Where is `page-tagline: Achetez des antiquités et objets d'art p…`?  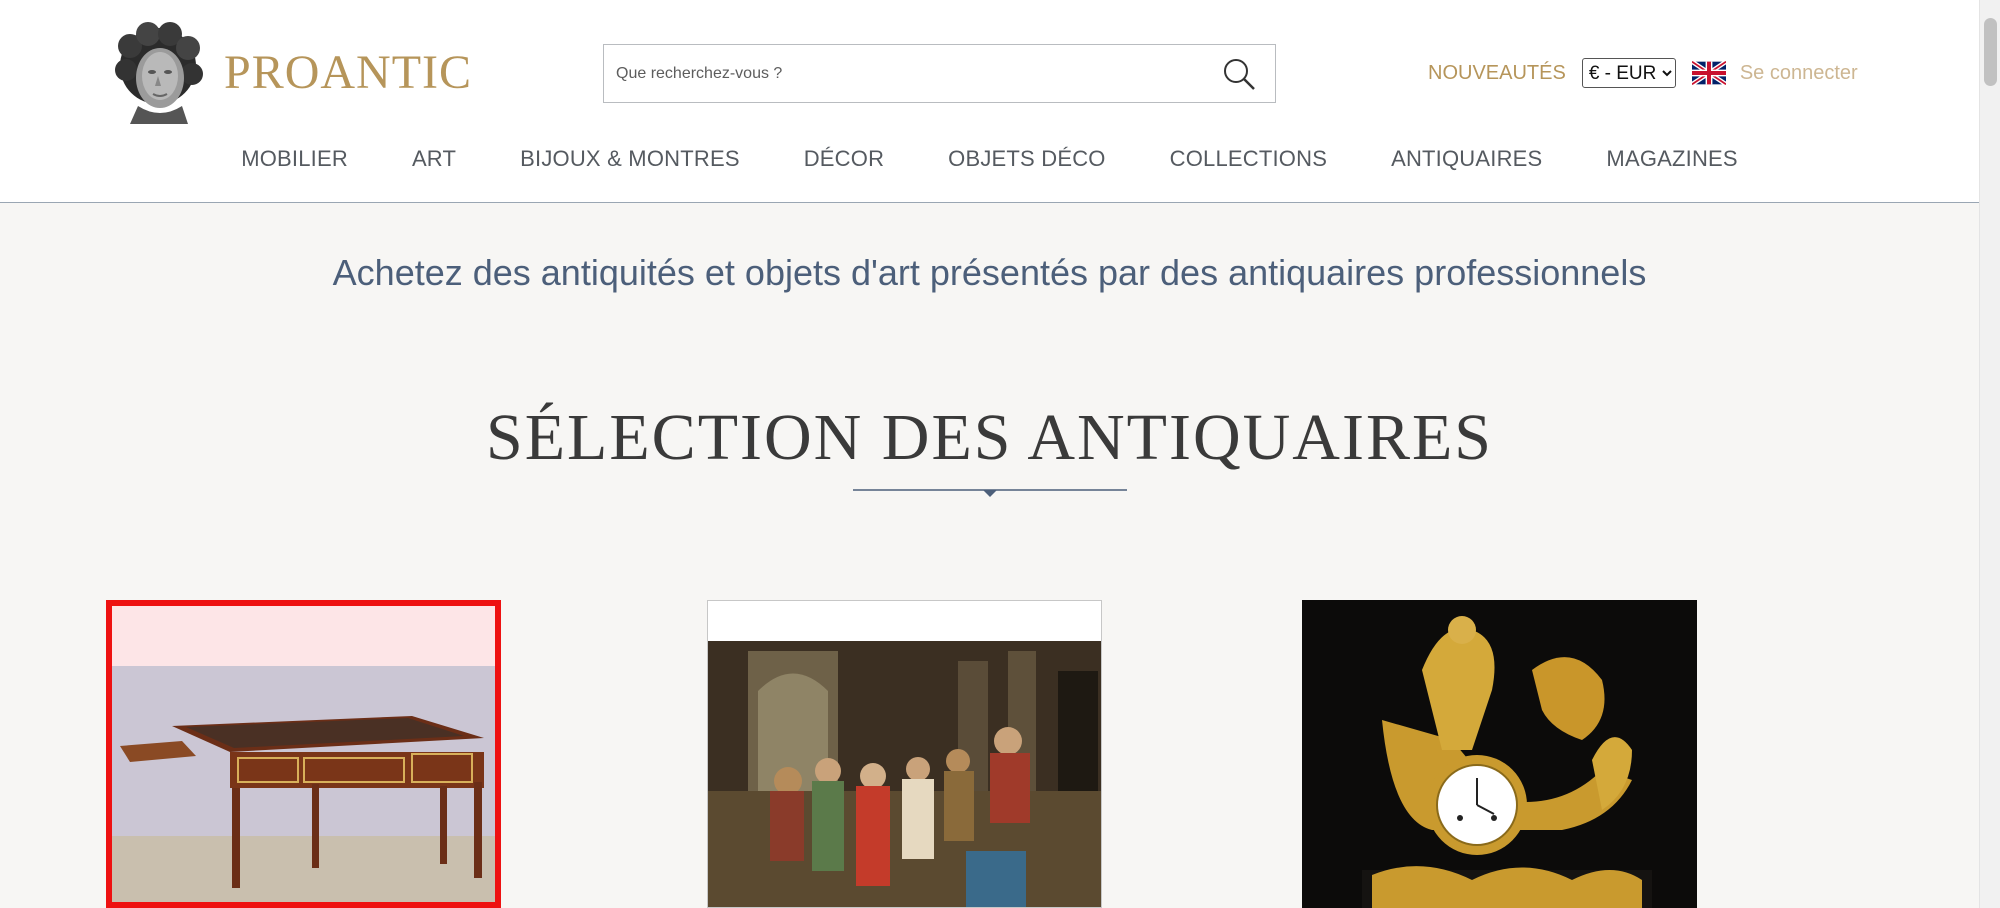 page-tagline: Achetez des antiquités et objets d'art p… is located at coordinates (989, 272).